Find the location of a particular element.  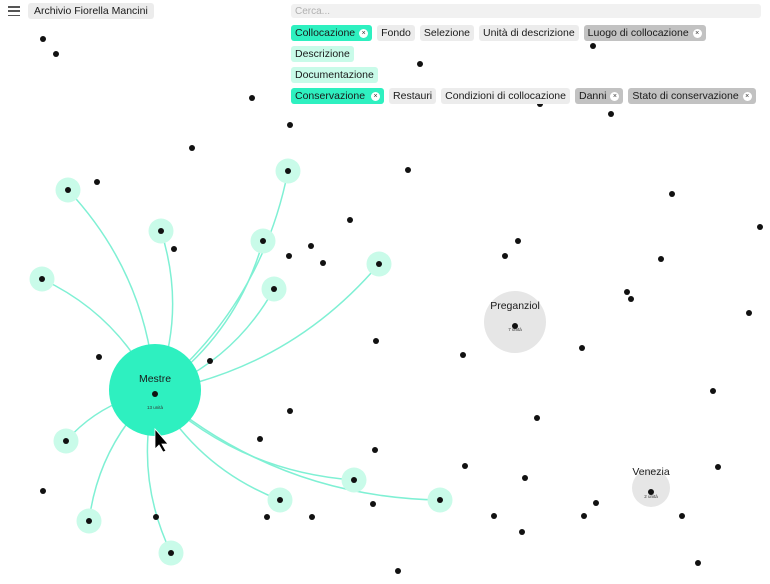

place-units: 13 unità is located at coordinates (155, 407).